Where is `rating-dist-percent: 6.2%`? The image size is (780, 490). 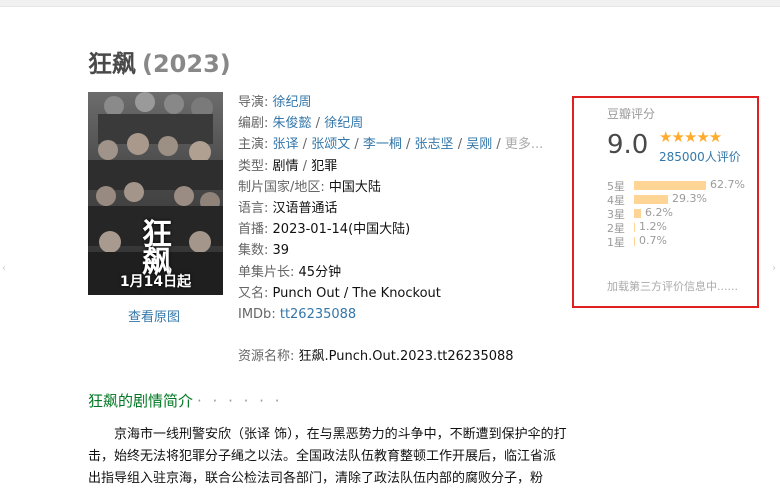 rating-dist-percent: 6.2% is located at coordinates (659, 212).